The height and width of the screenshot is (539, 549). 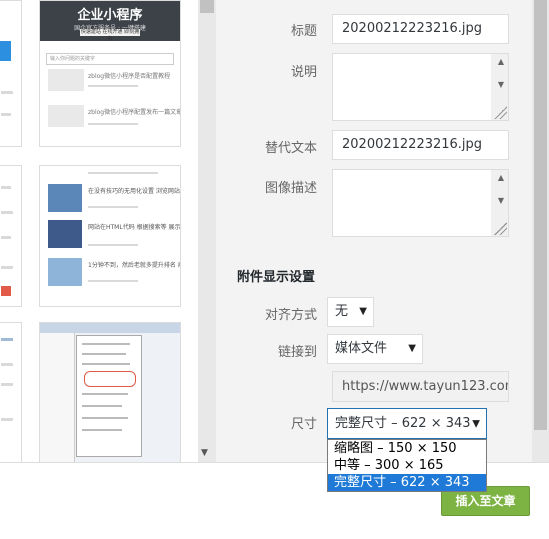 What do you see at coordinates (290, 315) in the screenshot?
I see `align-label: 对齐方式` at bounding box center [290, 315].